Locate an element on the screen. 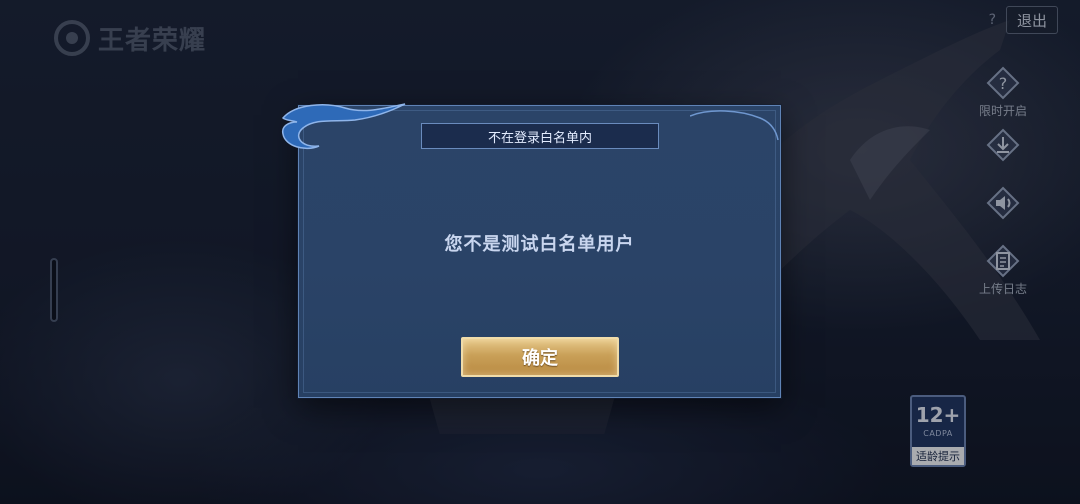 The height and width of the screenshot is (504, 1080). cloud-swirl-decoration-right-icon is located at coordinates (734, 125).